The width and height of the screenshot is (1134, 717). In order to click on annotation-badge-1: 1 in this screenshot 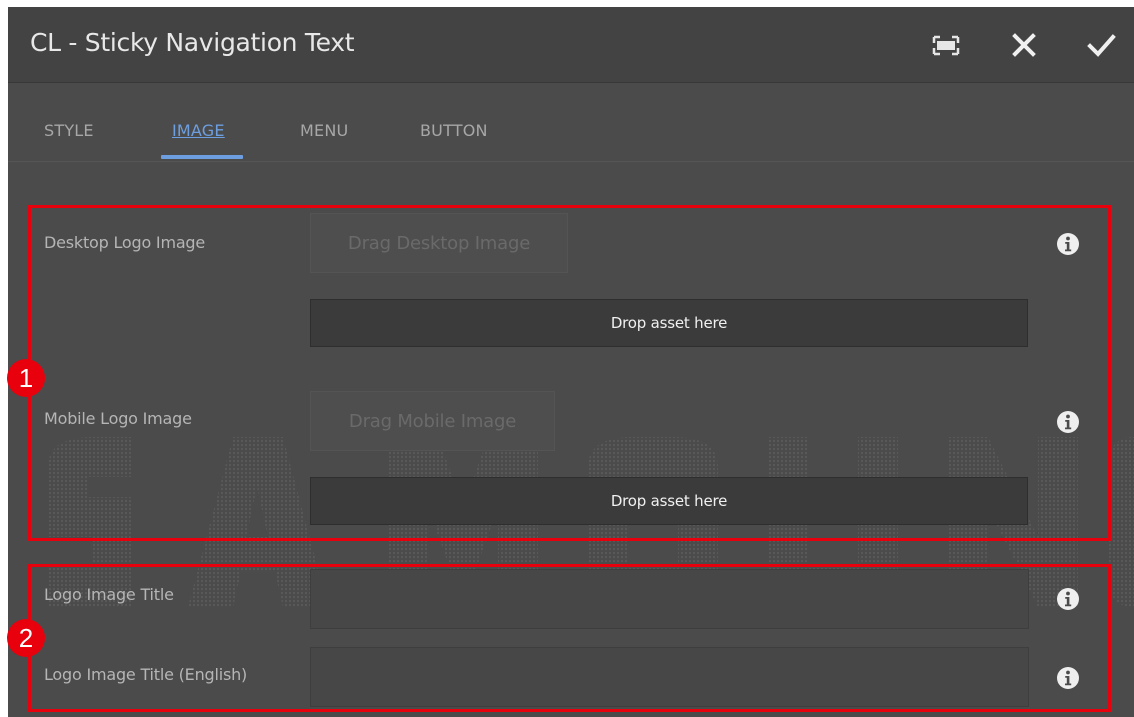, I will do `click(26, 378)`.